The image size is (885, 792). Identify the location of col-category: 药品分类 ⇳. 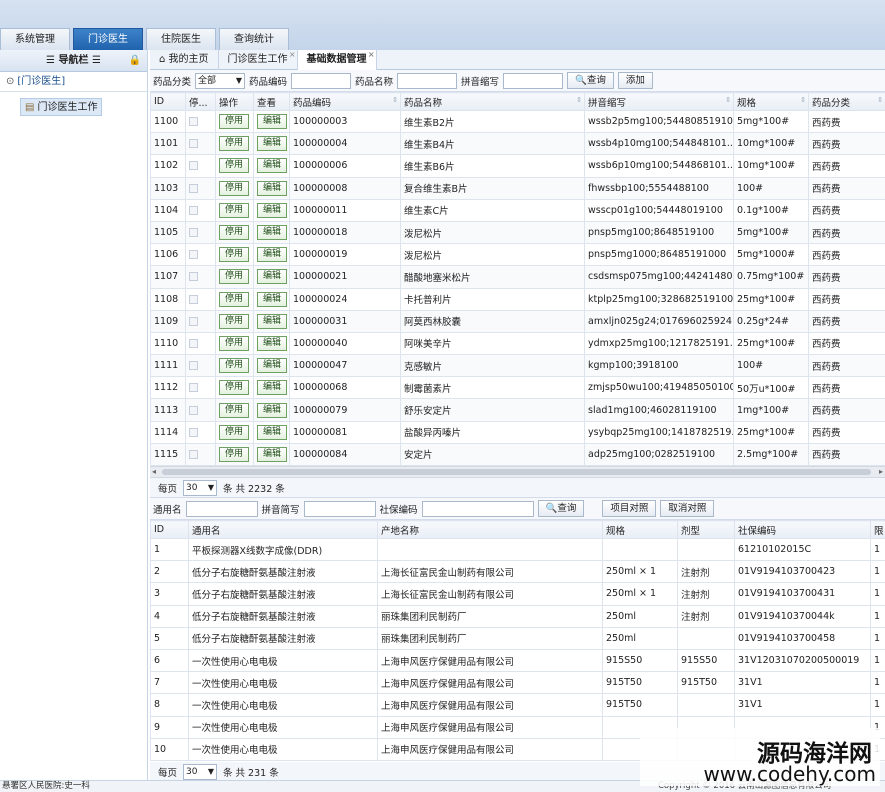
(846, 101).